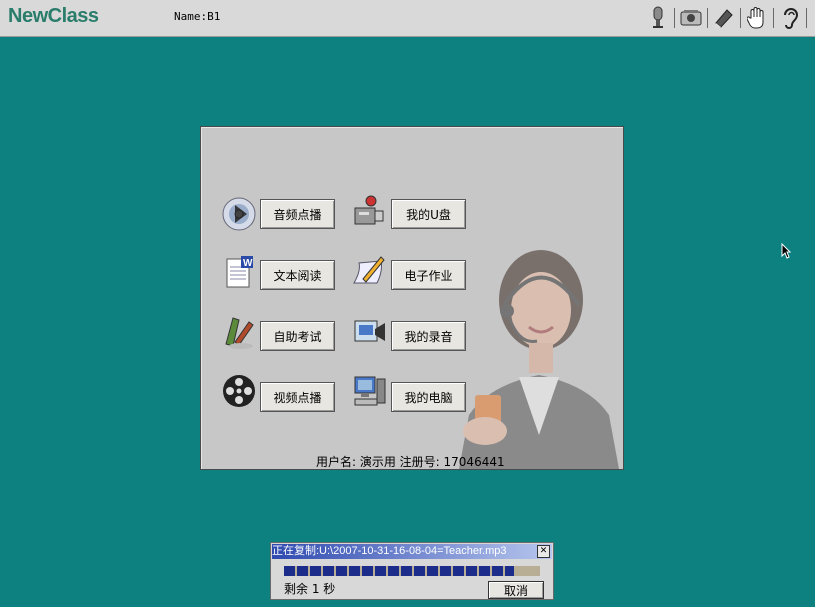 This screenshot has width=815, height=607. What do you see at coordinates (790, 18) in the screenshot?
I see `ear-icon` at bounding box center [790, 18].